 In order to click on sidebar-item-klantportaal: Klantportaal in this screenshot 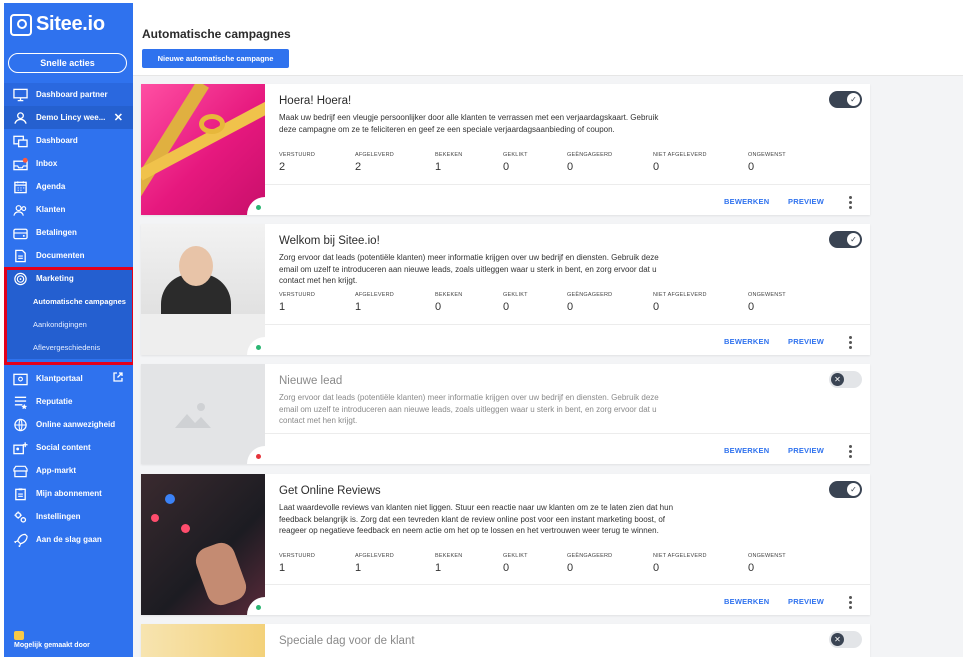, I will do `click(68, 378)`.